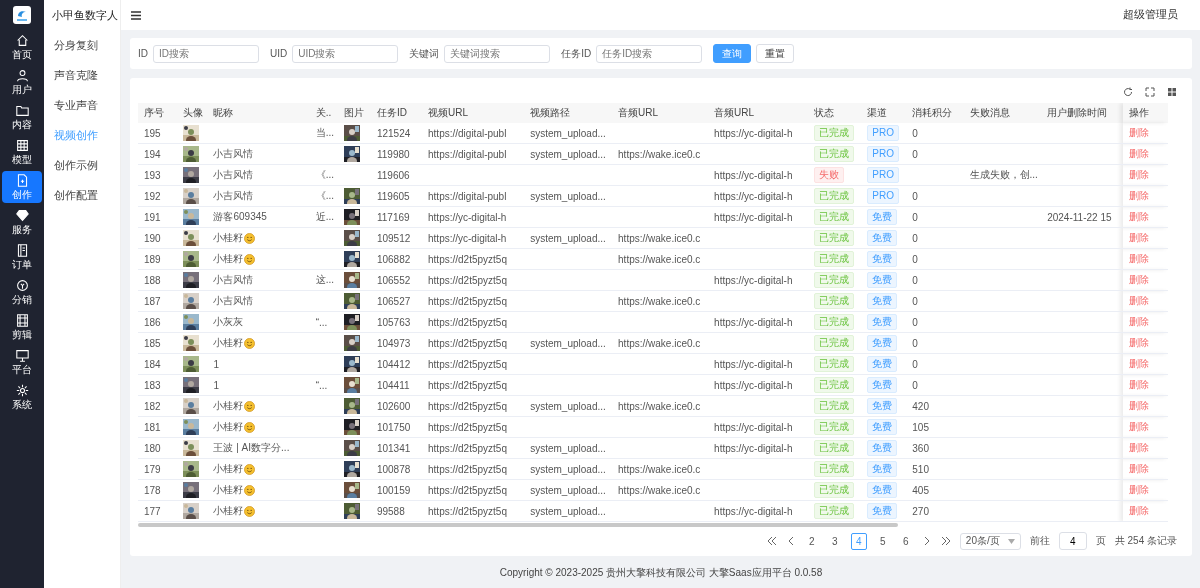 Image resolution: width=1200 pixels, height=588 pixels. I want to click on nav-item: 订单, so click(22, 257).